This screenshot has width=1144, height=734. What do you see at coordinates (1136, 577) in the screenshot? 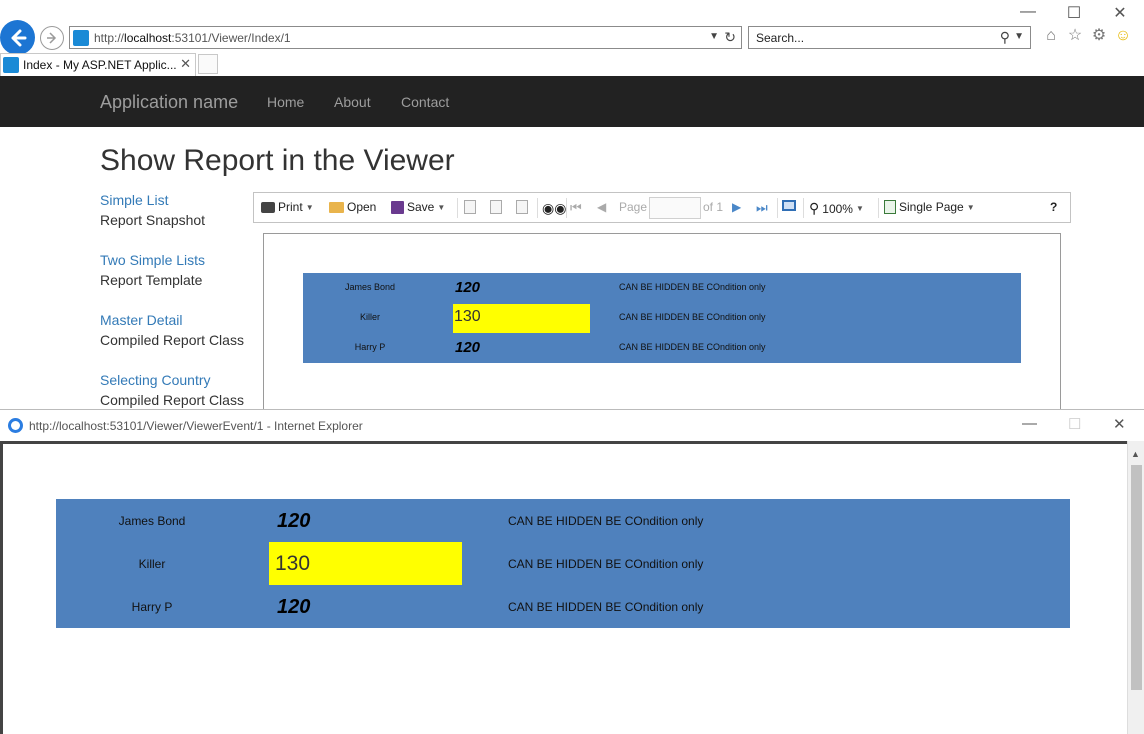
I see `scrollbar-thumb` at bounding box center [1136, 577].